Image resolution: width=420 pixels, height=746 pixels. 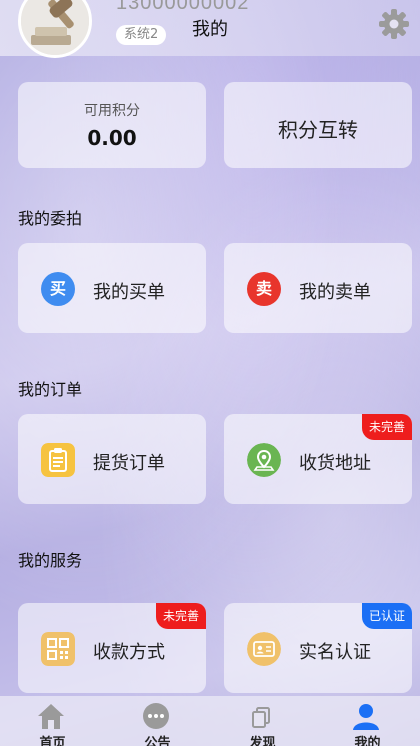 I want to click on tab-mine-label: 我的, so click(x=367, y=741).